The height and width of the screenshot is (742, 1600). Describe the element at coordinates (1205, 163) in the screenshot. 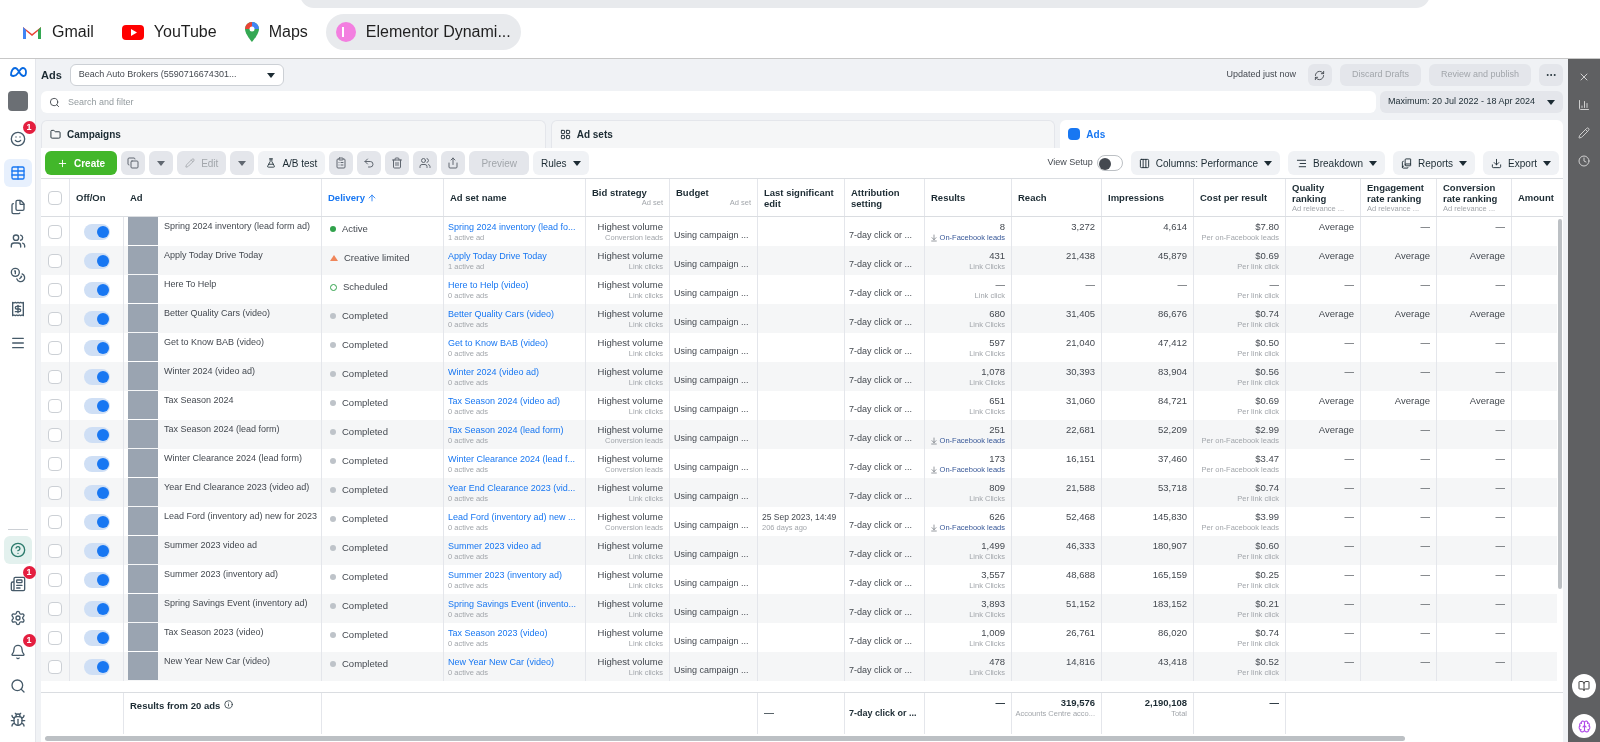

I see `toolbar-dropdown: Columns: Performance` at that location.